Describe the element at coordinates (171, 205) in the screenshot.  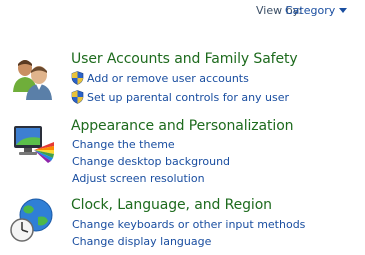
I see `section-title-clock-language-region: Clock, Language, and Region` at that location.